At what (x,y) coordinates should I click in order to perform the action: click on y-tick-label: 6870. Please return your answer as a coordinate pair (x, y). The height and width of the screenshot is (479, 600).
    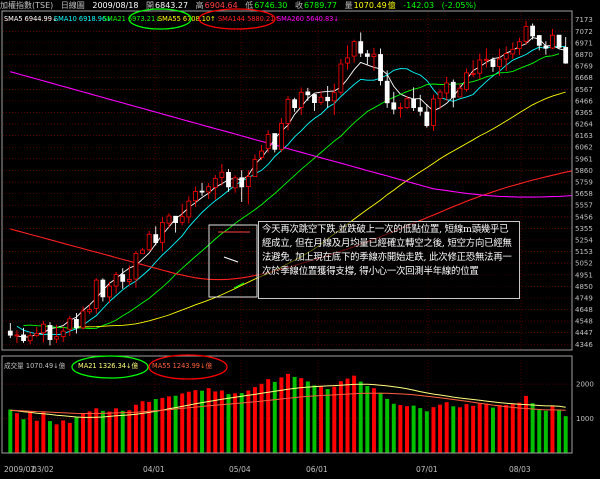
    Looking at the image, I should click on (584, 55).